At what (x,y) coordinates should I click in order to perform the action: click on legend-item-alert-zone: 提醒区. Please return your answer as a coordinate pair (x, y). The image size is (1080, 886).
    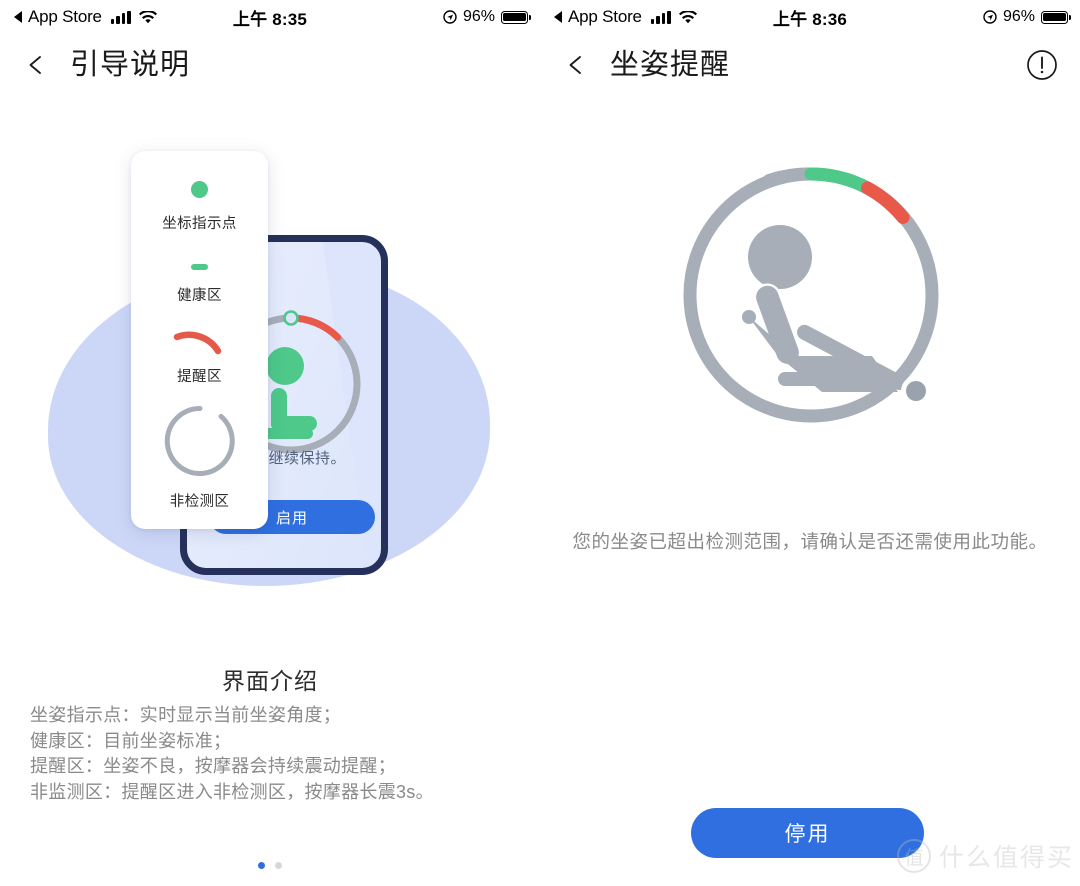
    Looking at the image, I should click on (200, 357).